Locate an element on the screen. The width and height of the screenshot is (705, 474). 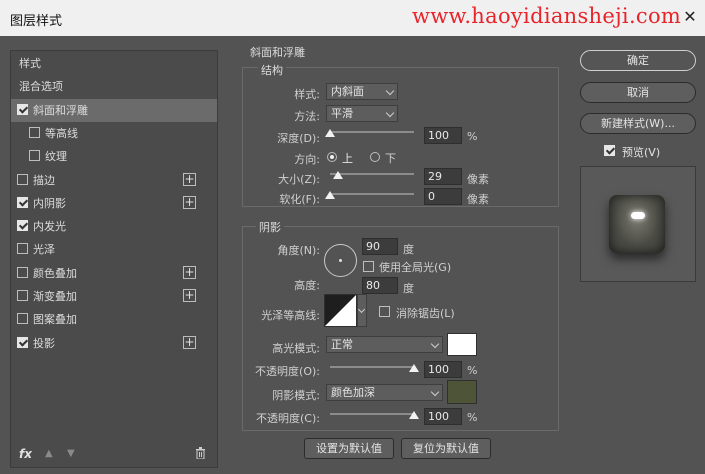
move-down-icon: ▼ is located at coordinates (71, 453).